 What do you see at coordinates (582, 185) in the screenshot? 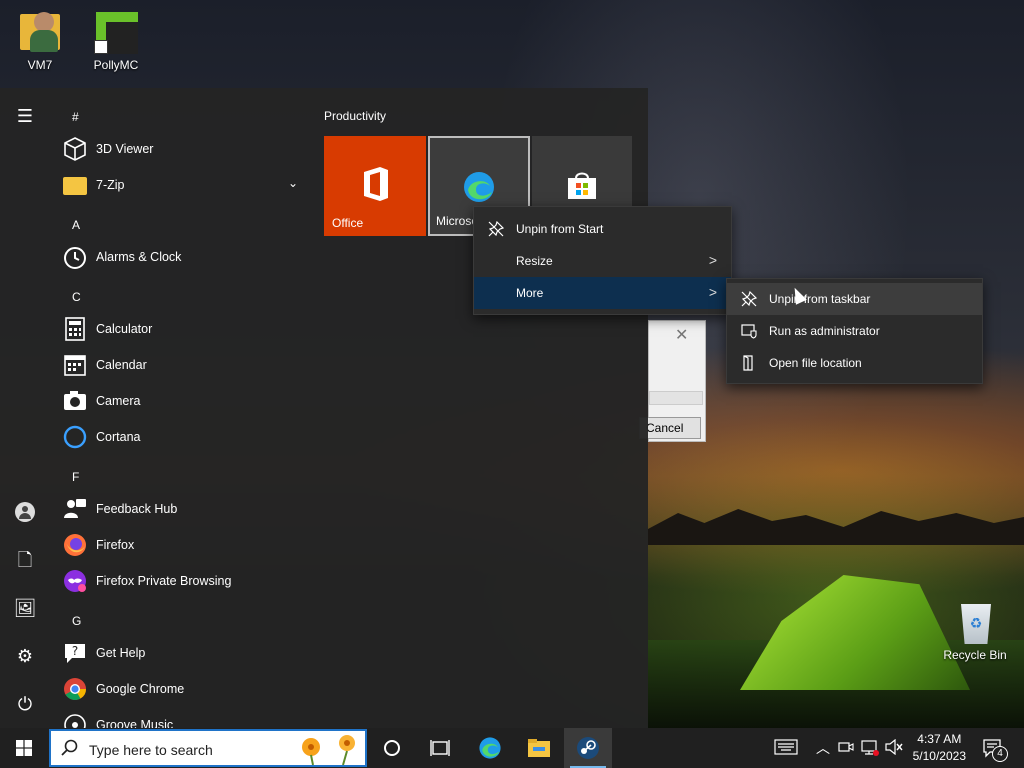
I see `store-bag-icon` at bounding box center [582, 185].